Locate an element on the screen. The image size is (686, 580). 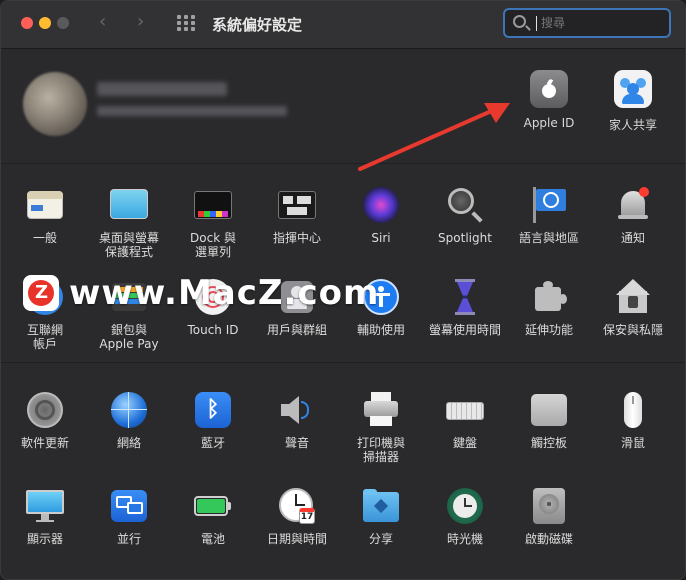
pref-sharing: 分享 is located at coordinates (381, 516).